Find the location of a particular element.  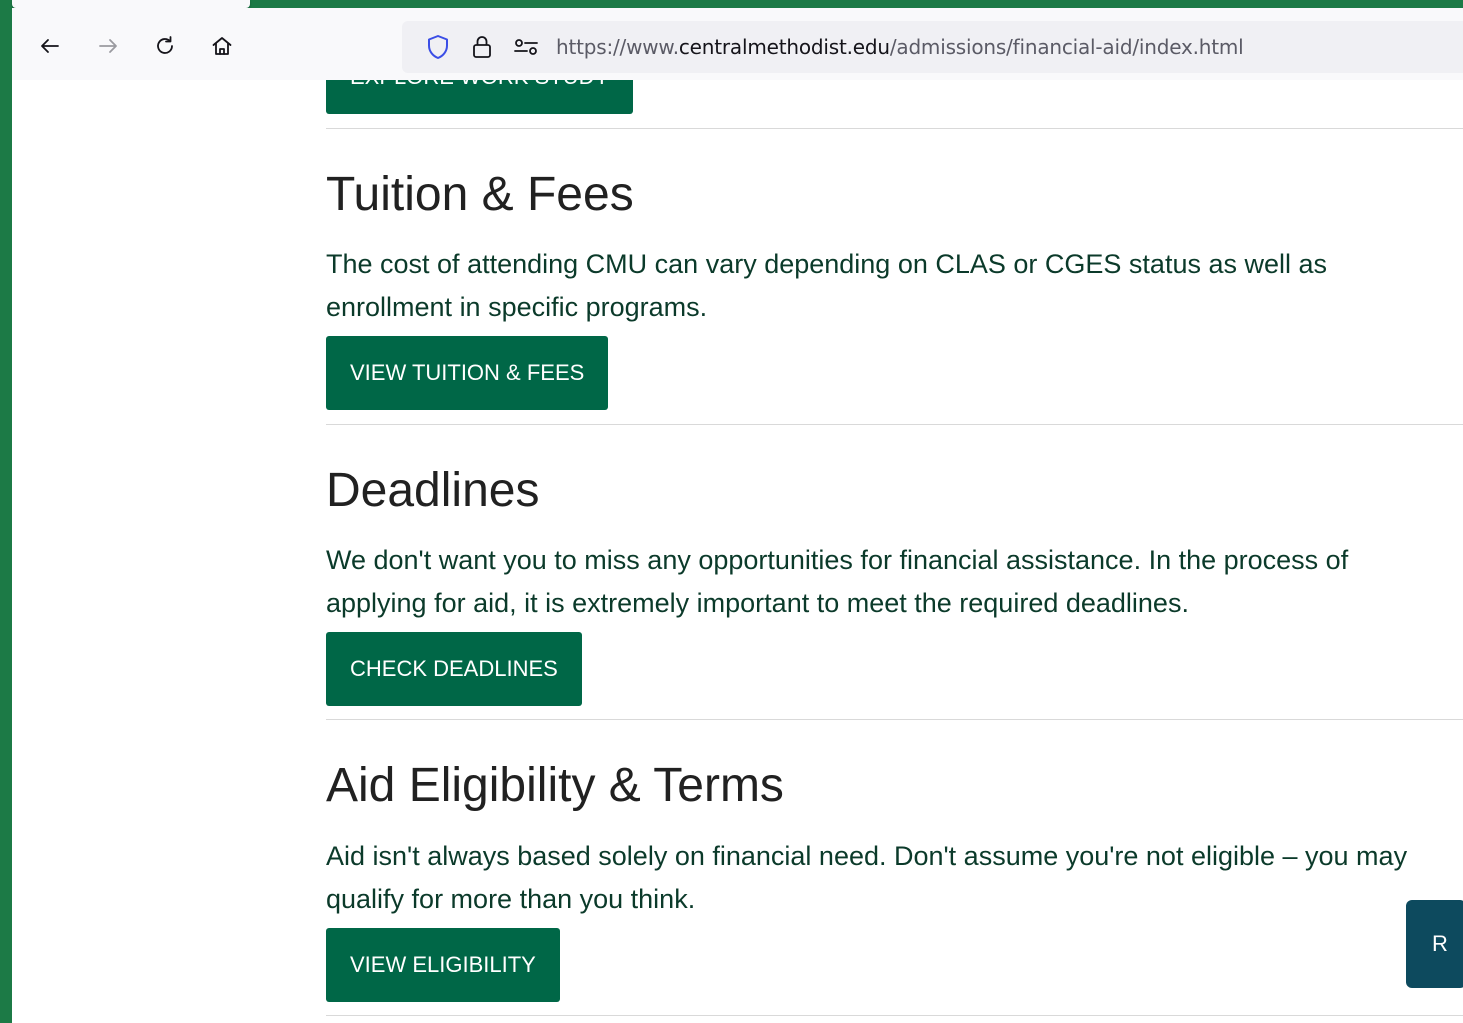

deadlines-heading: Deadlines is located at coordinates (433, 490).